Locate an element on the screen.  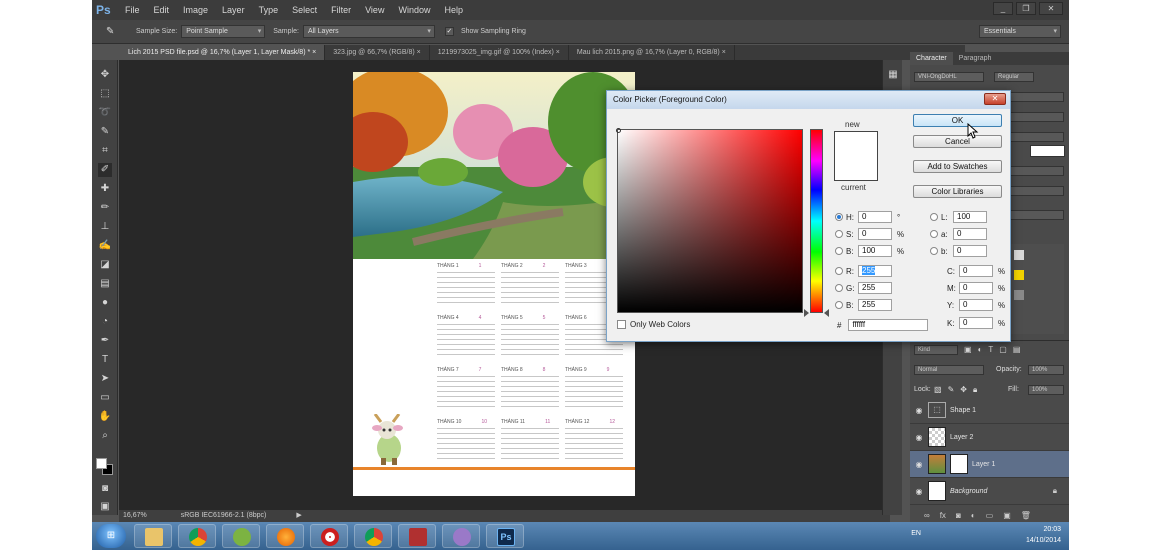
blend-mode-select: Normal is located at coordinates (949, 370).